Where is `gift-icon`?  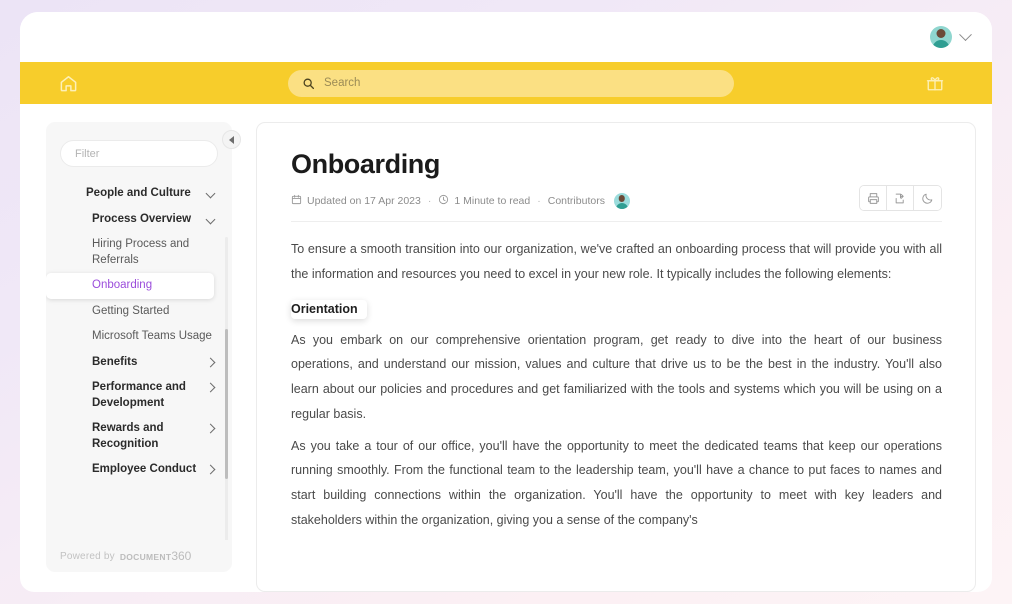
gift-icon is located at coordinates (935, 83).